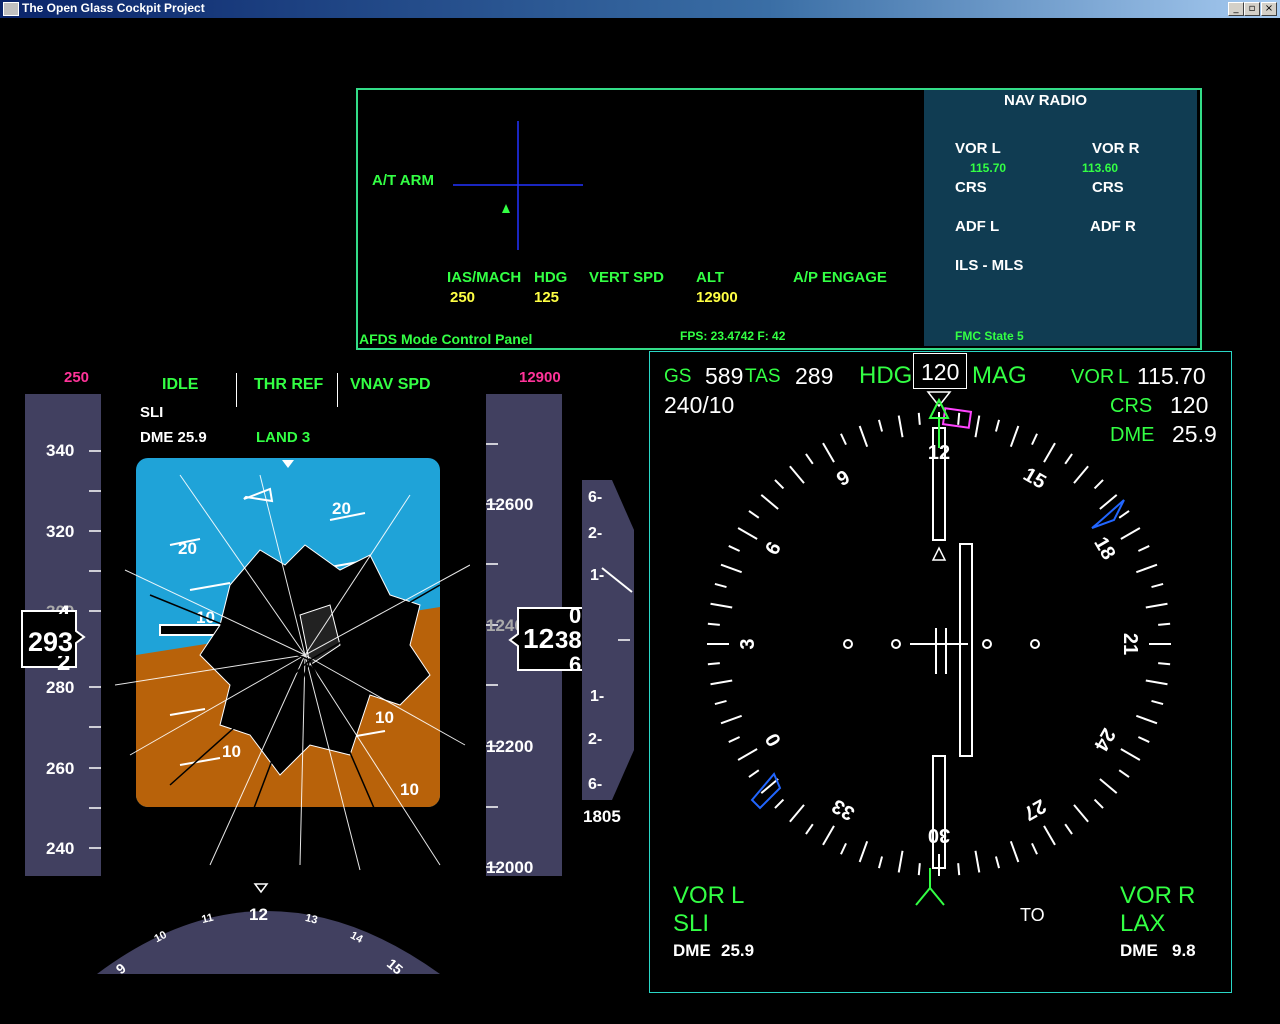 The height and width of the screenshot is (1024, 1280). What do you see at coordinates (843, 478) in the screenshot?
I see `compass-label: 9` at bounding box center [843, 478].